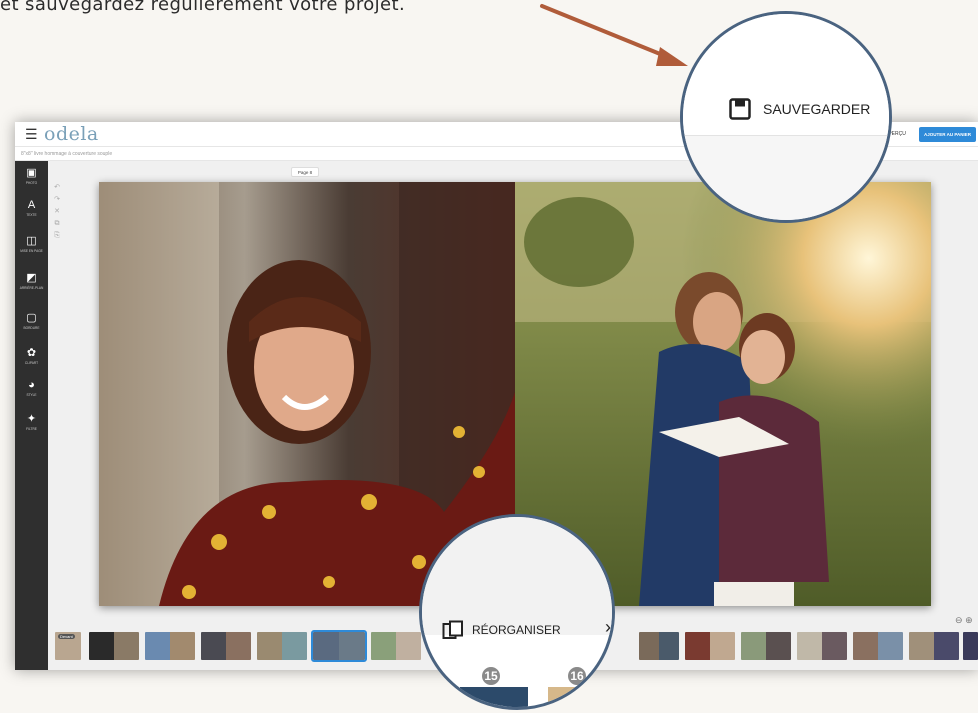 Image resolution: width=978 pixels, height=713 pixels. I want to click on save-zoom-callout: SAUVEGARDER, so click(786, 117).